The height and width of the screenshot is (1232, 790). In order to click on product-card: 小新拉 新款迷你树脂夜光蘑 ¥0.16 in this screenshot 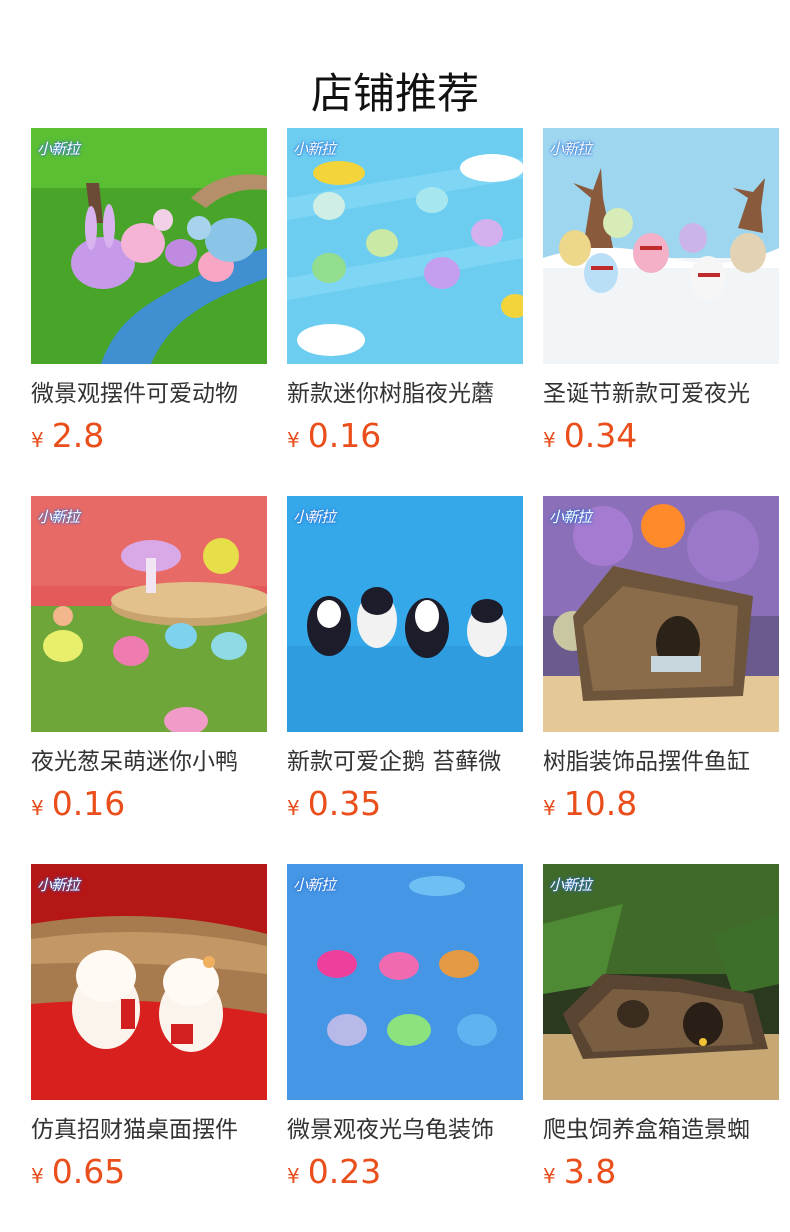, I will do `click(405, 293)`.